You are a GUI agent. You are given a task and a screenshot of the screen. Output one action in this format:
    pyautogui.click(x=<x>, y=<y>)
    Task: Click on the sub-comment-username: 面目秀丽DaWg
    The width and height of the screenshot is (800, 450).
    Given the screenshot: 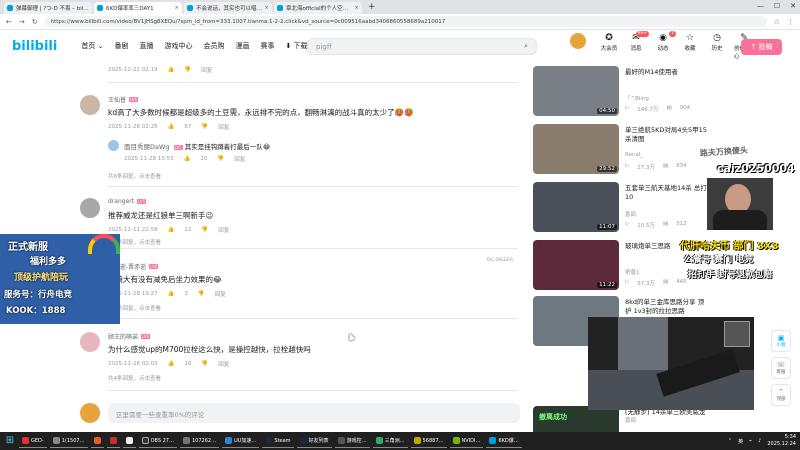 What is the action you would take?
    pyautogui.click(x=147, y=147)
    